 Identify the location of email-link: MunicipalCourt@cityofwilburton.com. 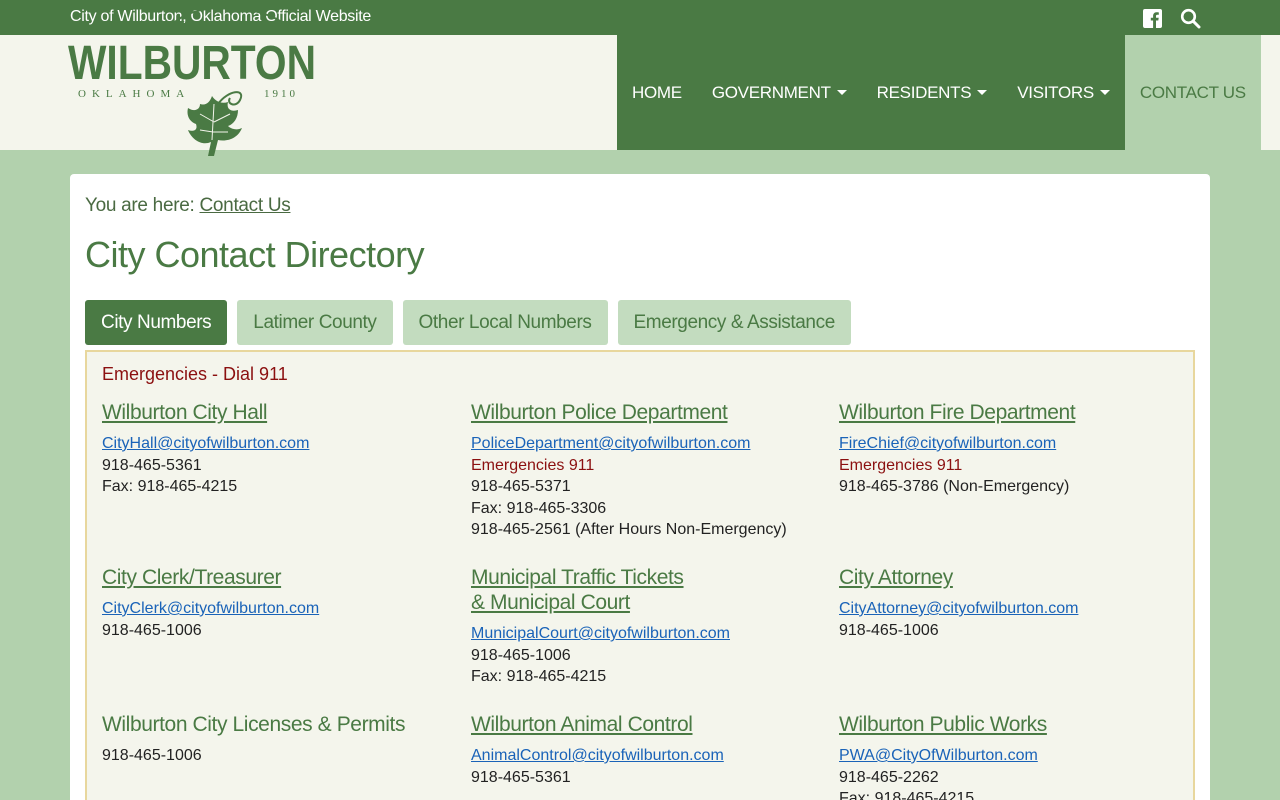
(651, 634).